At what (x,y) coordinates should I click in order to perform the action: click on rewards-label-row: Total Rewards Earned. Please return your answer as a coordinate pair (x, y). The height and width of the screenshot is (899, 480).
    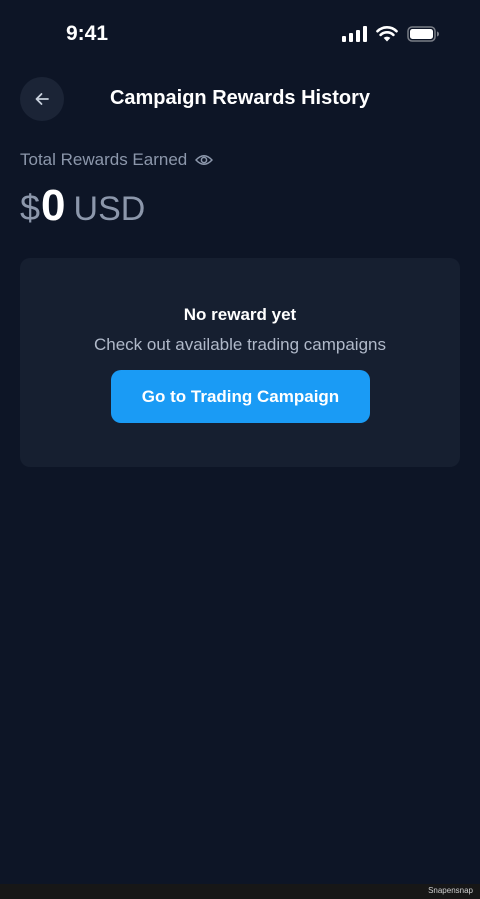
    Looking at the image, I should click on (117, 160).